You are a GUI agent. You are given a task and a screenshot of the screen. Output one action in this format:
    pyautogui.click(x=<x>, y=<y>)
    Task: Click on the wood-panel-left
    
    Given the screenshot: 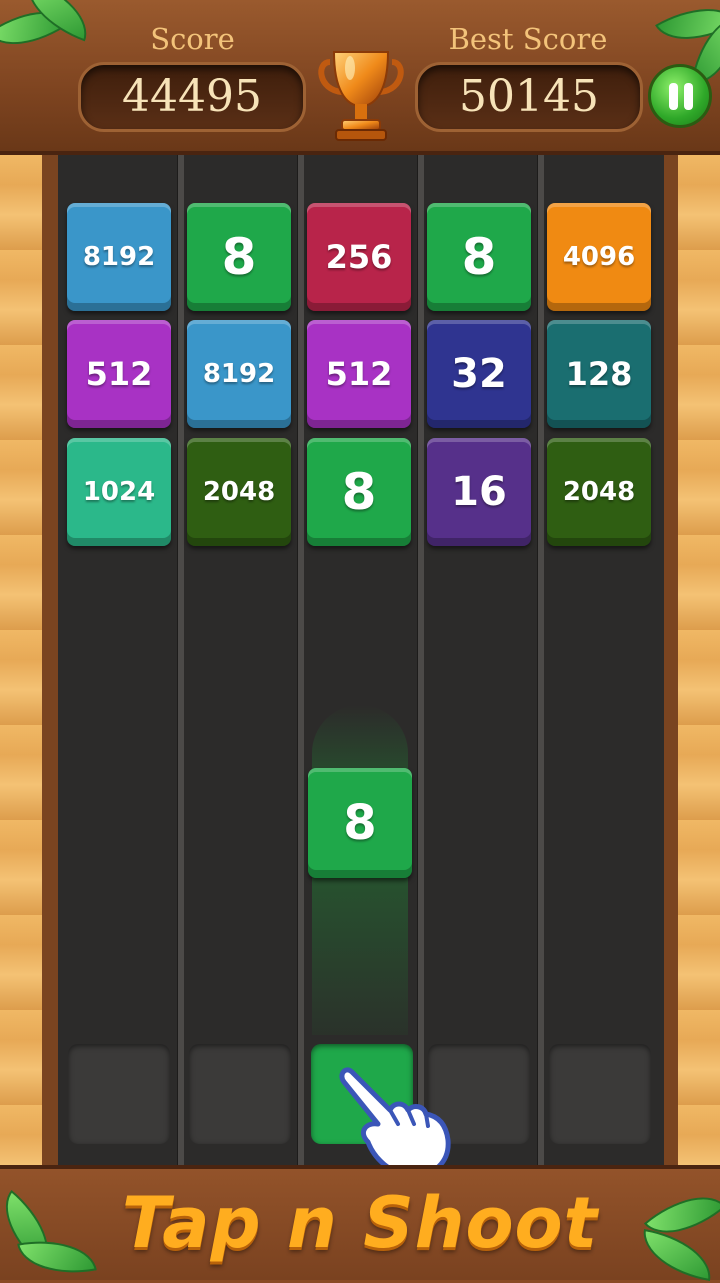 What is the action you would take?
    pyautogui.click(x=22, y=660)
    